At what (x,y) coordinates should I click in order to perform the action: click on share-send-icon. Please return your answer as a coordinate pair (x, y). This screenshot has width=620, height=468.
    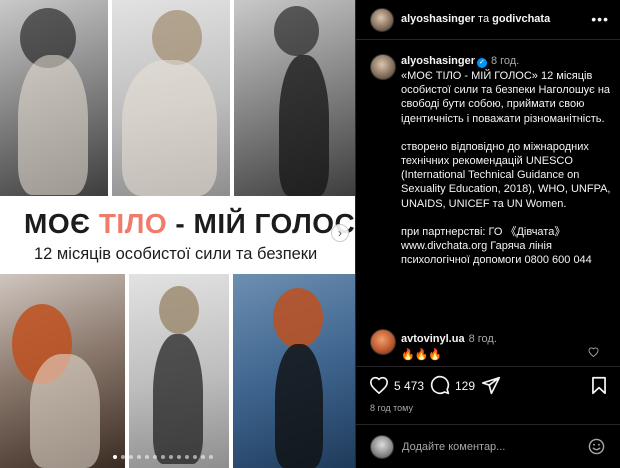
    Looking at the image, I should click on (491, 388).